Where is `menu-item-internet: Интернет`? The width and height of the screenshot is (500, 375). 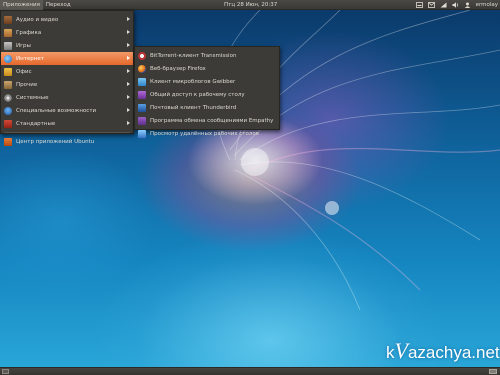 menu-item-internet: Интернет is located at coordinates (67, 58).